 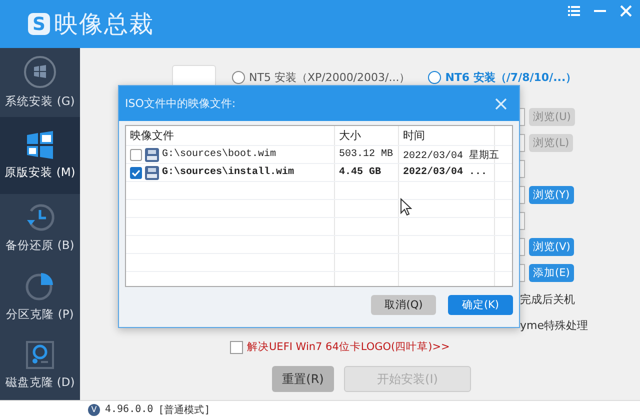 I want to click on browse-button: 浏览(V), so click(x=551, y=247).